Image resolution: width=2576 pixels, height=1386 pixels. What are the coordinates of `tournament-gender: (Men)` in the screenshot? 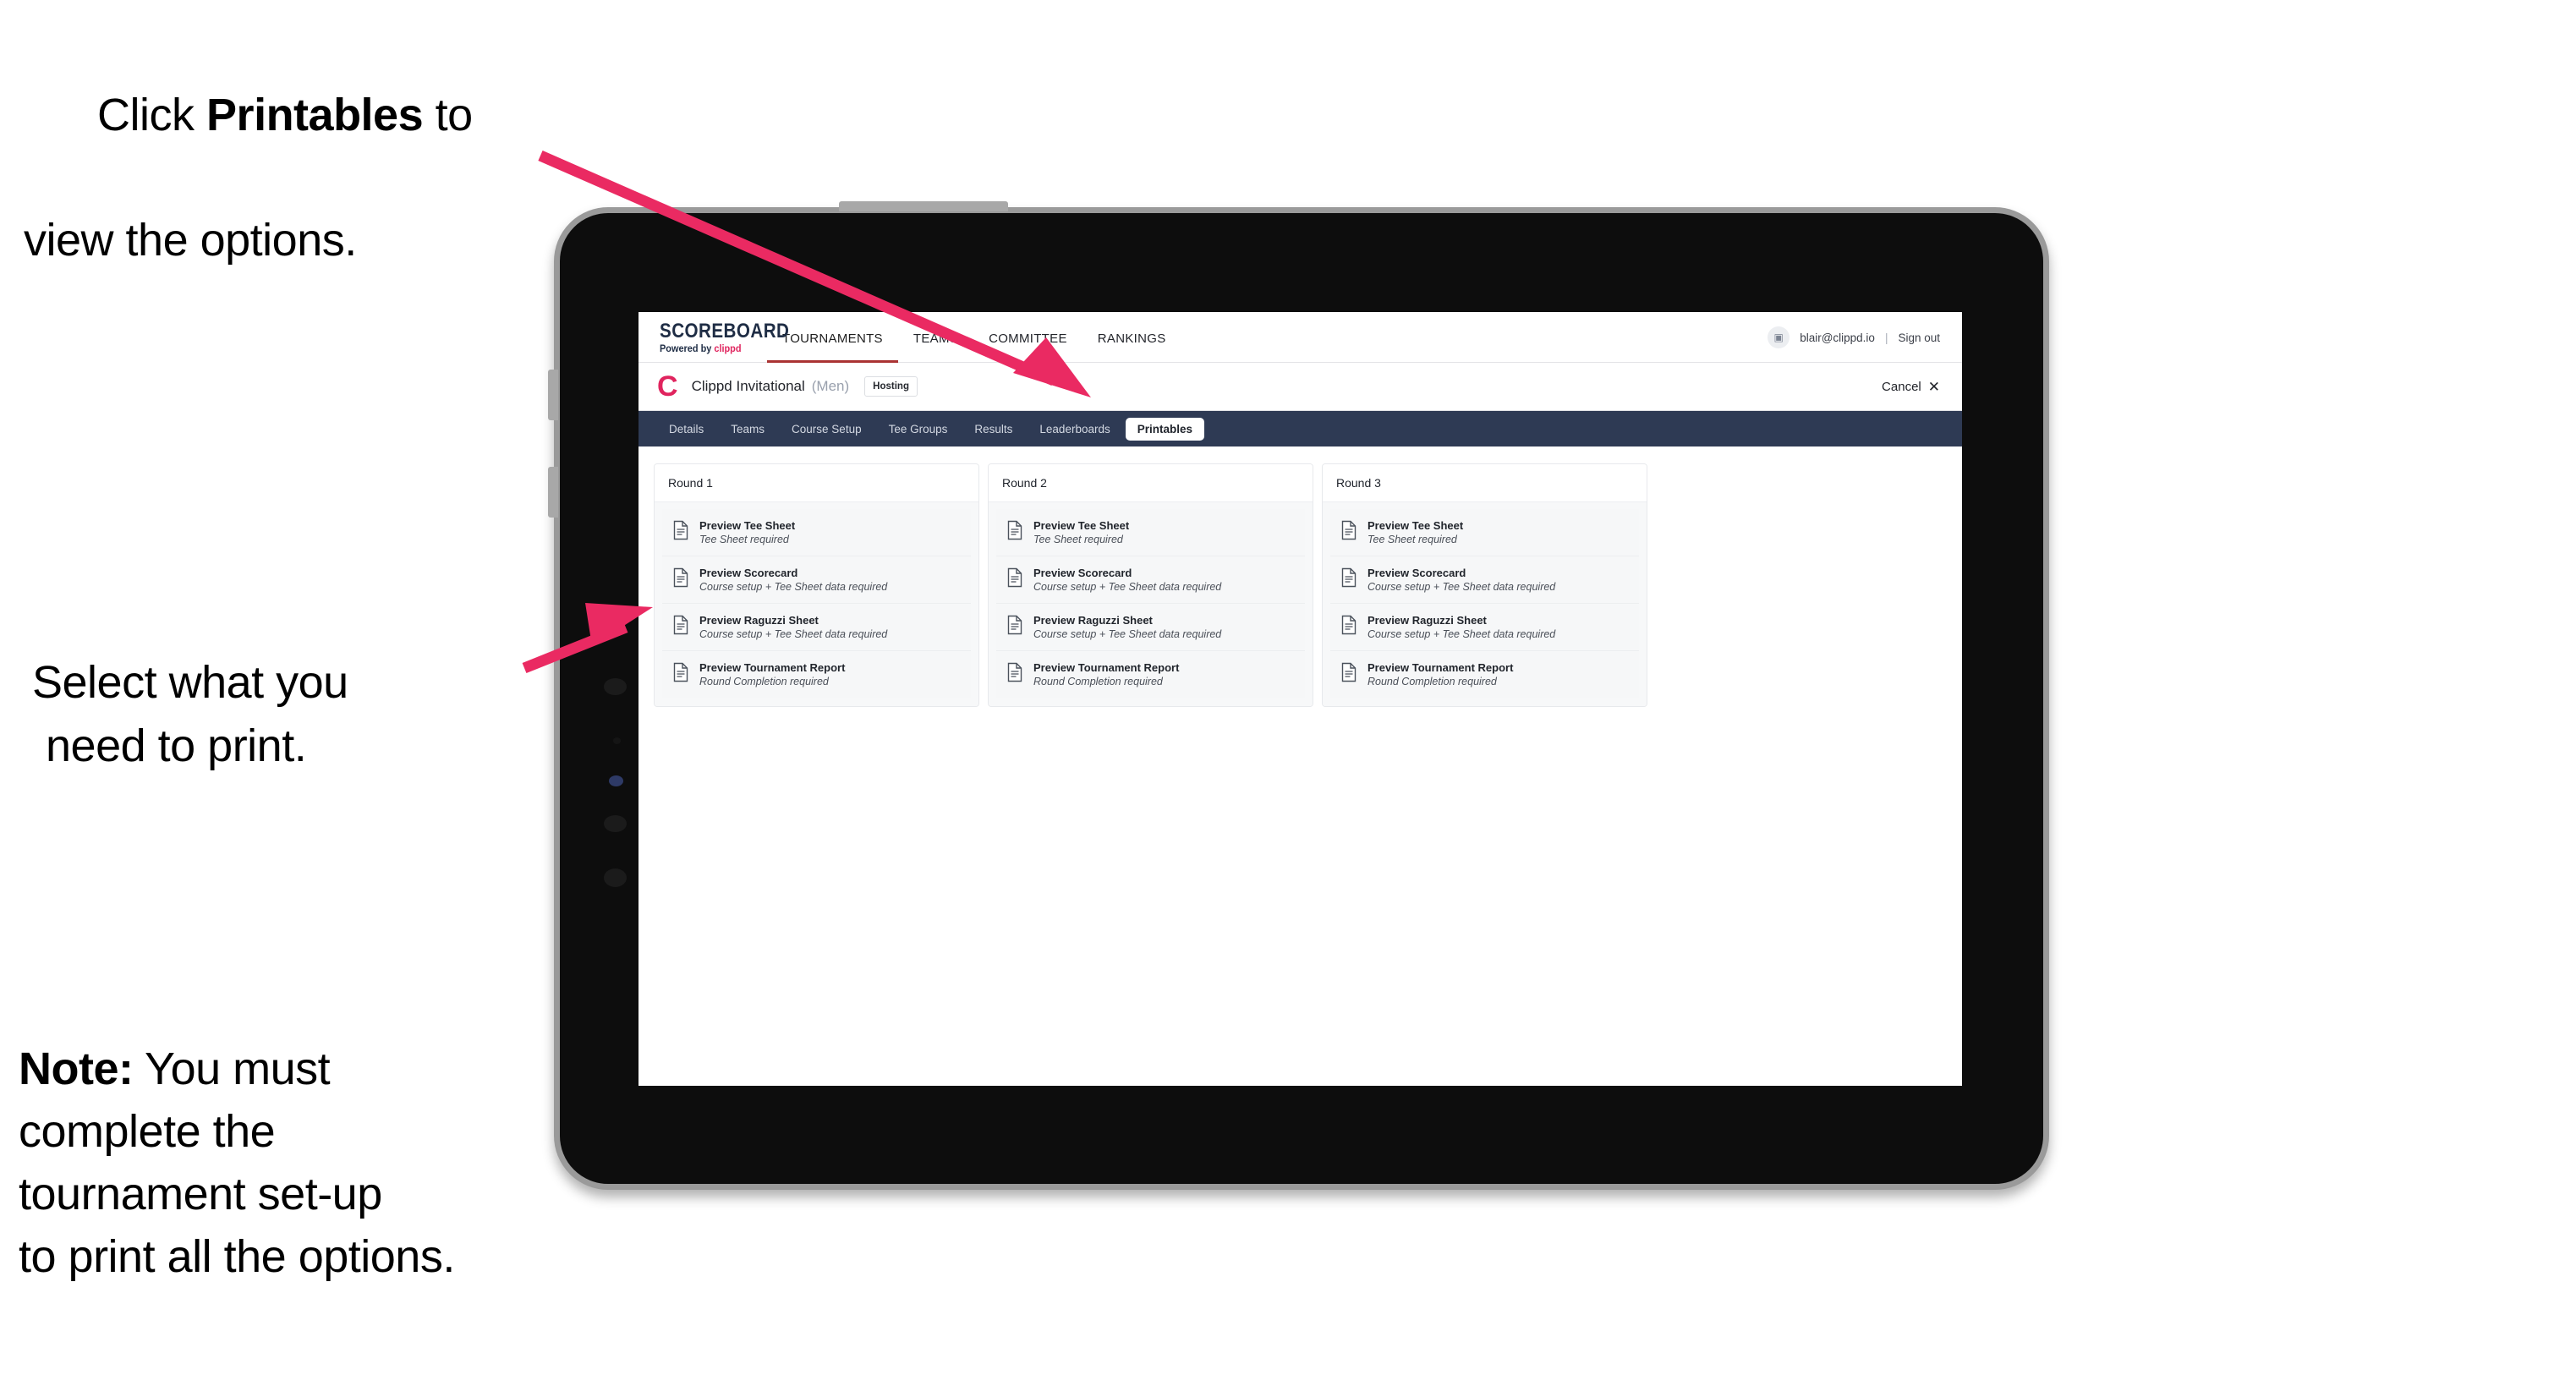 It's located at (830, 386).